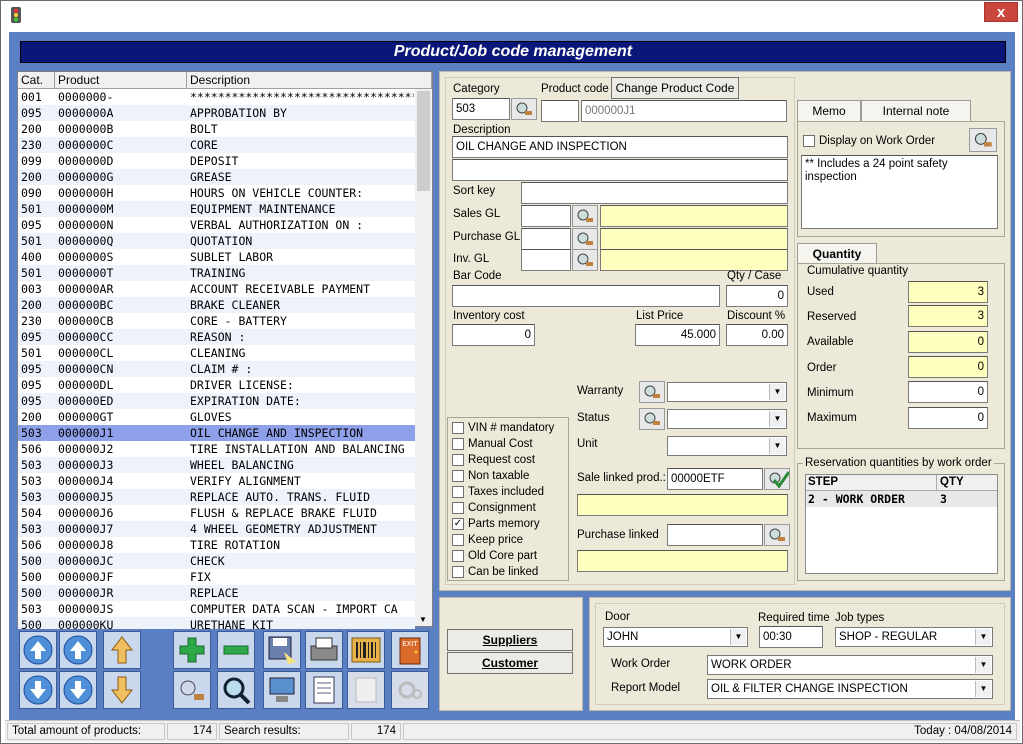 This screenshot has width=1023, height=744. Describe the element at coordinates (216, 577) in the screenshot. I see `table-row: 500 000000JF FIX` at that location.